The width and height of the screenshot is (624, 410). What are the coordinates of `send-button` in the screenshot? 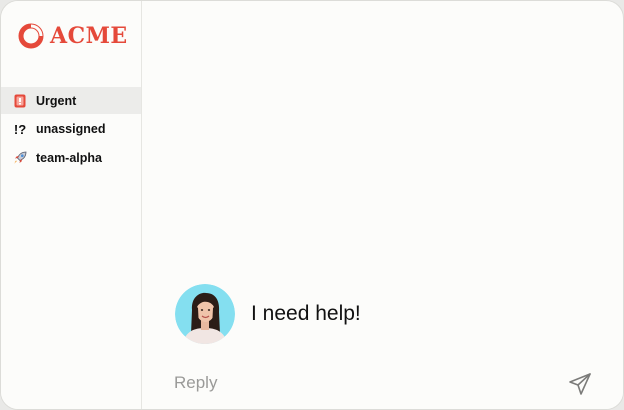 It's located at (580, 384).